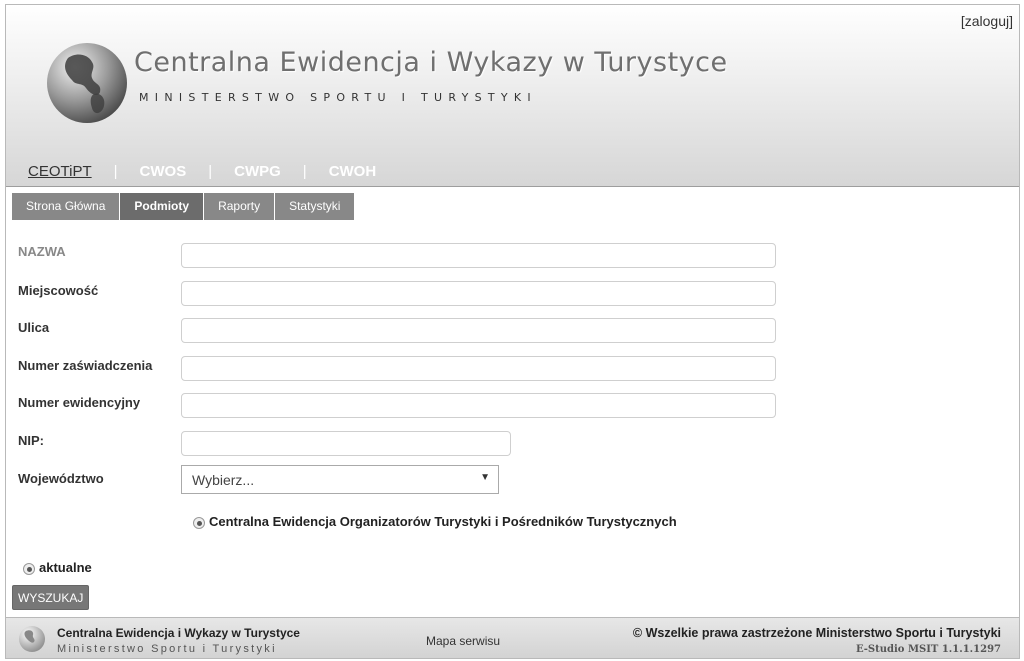 The height and width of the screenshot is (661, 1024). What do you see at coordinates (478, 368) in the screenshot?
I see `numer-zaswiadczenia-input` at bounding box center [478, 368].